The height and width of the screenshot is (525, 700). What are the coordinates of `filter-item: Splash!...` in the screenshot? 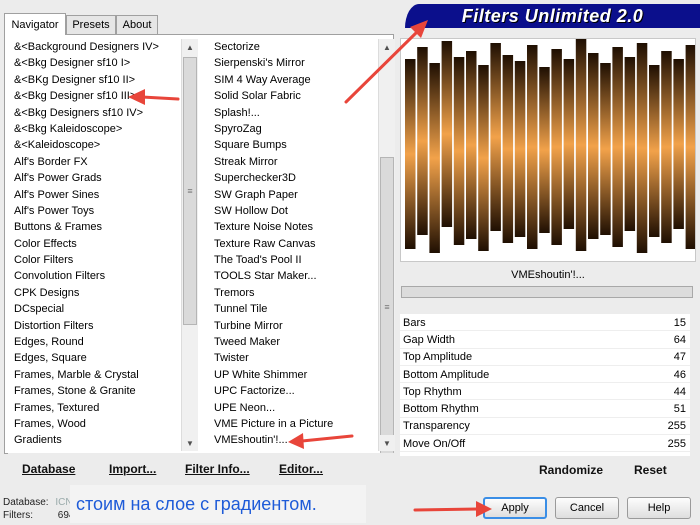 It's located at (294, 113).